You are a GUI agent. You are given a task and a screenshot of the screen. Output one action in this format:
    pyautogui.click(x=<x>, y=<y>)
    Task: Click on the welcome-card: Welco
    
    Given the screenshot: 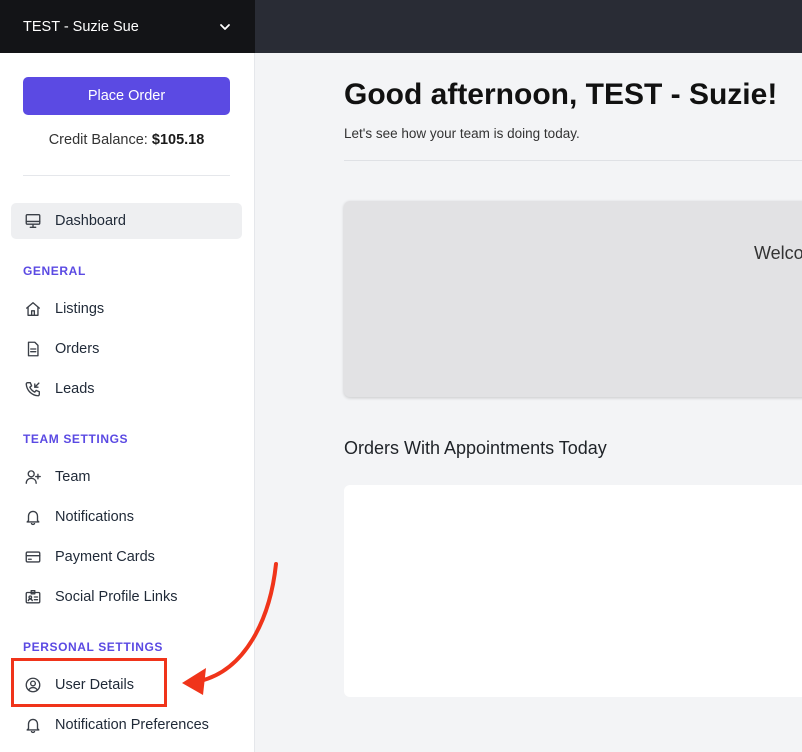 What is the action you would take?
    pyautogui.click(x=573, y=299)
    